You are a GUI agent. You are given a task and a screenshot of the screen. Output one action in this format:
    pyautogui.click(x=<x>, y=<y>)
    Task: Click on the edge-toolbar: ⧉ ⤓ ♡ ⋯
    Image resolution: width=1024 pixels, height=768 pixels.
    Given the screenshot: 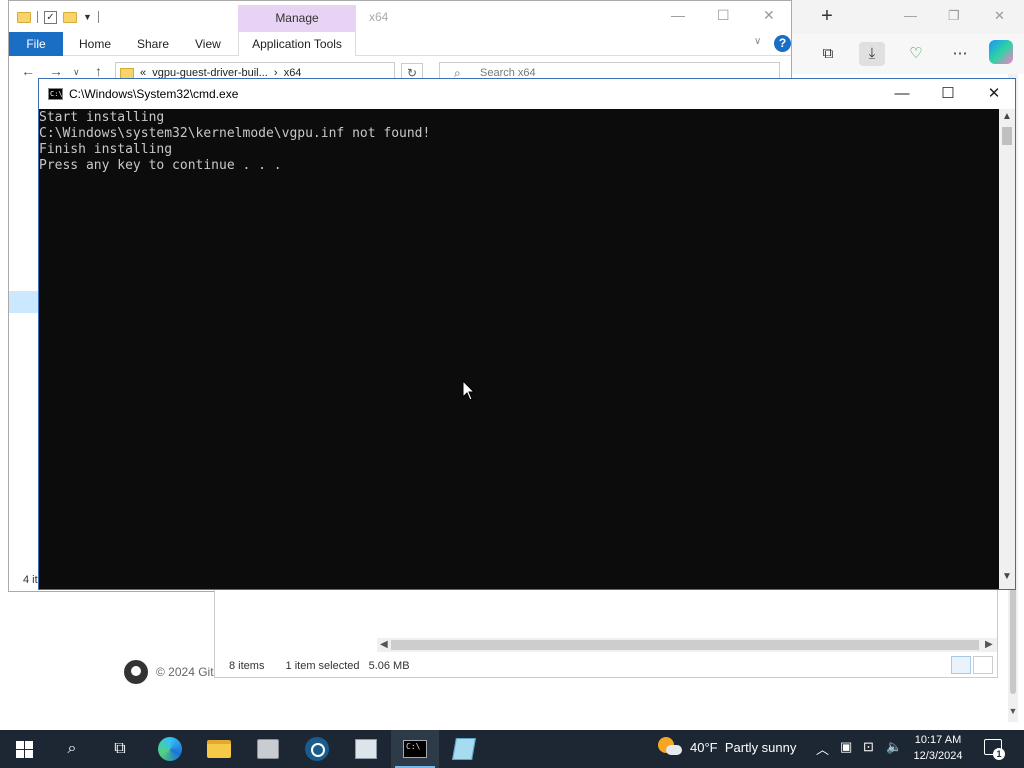 What is the action you would take?
    pyautogui.click(x=908, y=54)
    